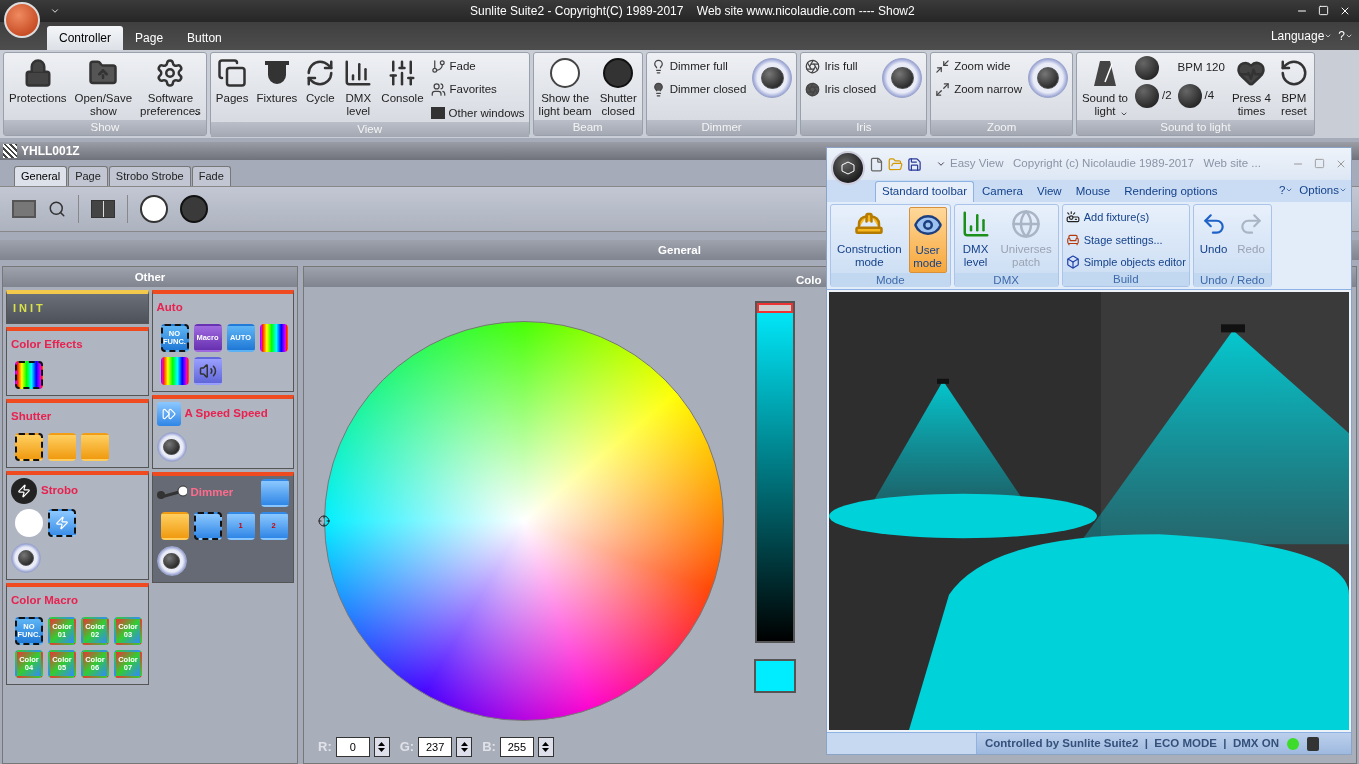 The height and width of the screenshot is (764, 1359). I want to click on open-tile, so click(29, 523).